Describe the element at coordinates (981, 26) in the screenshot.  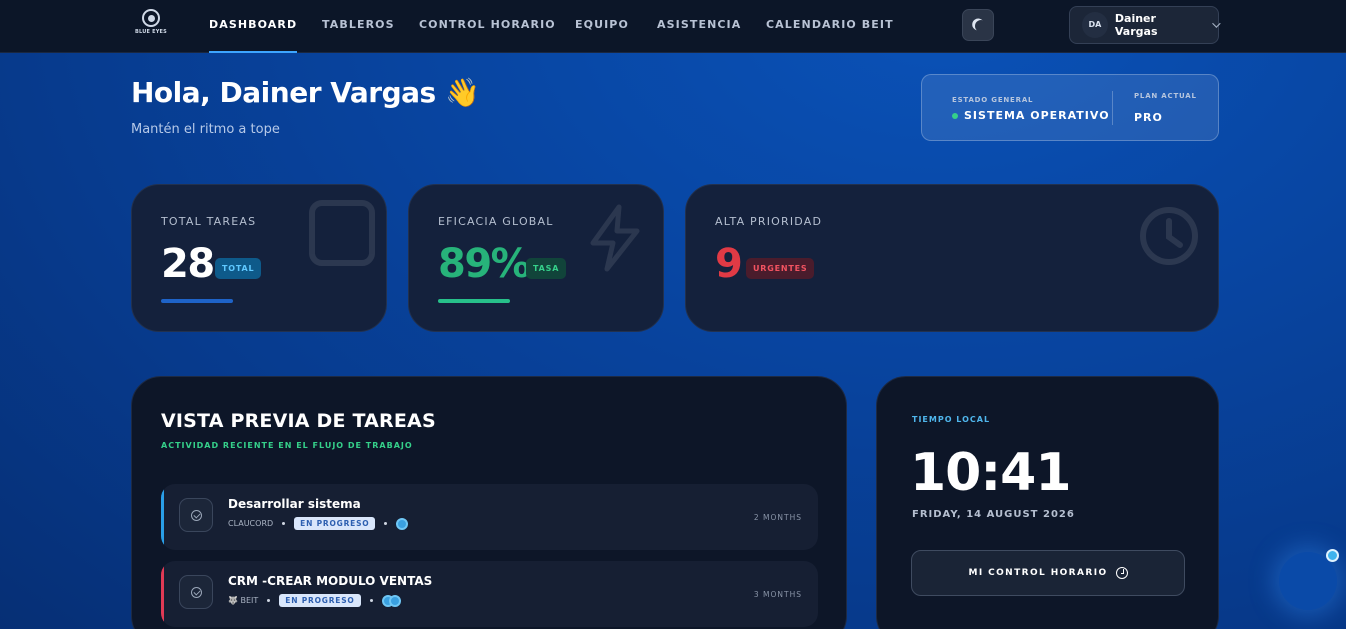
I see `moon-icon` at that location.